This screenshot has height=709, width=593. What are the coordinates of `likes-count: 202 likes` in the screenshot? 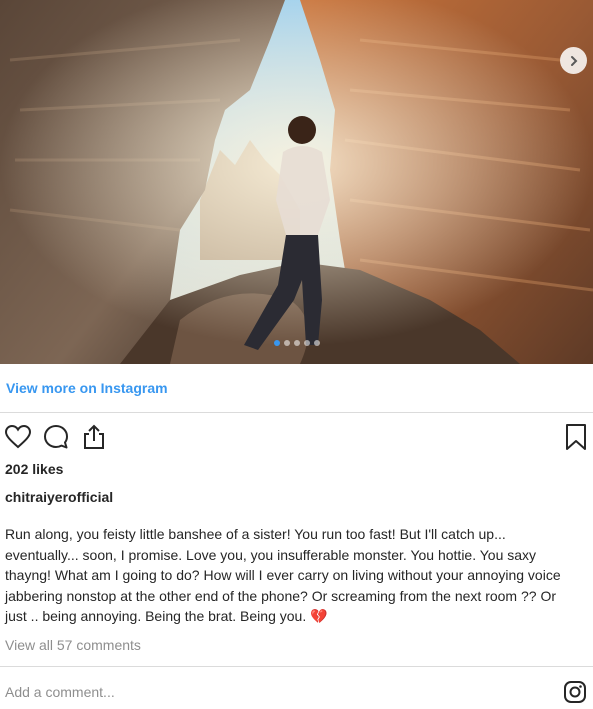 It's located at (34, 469).